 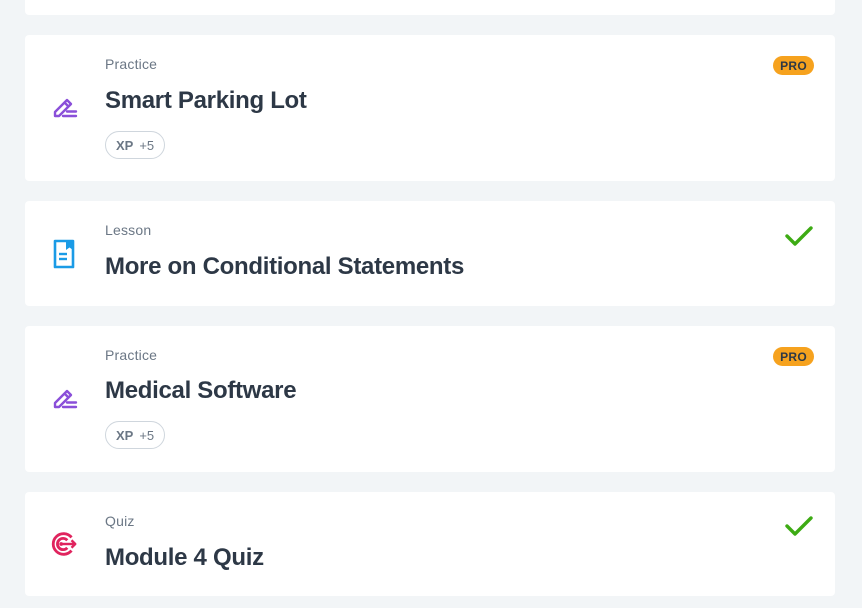 What do you see at coordinates (206, 101) in the screenshot?
I see `item-title: Smart Parking Lot` at bounding box center [206, 101].